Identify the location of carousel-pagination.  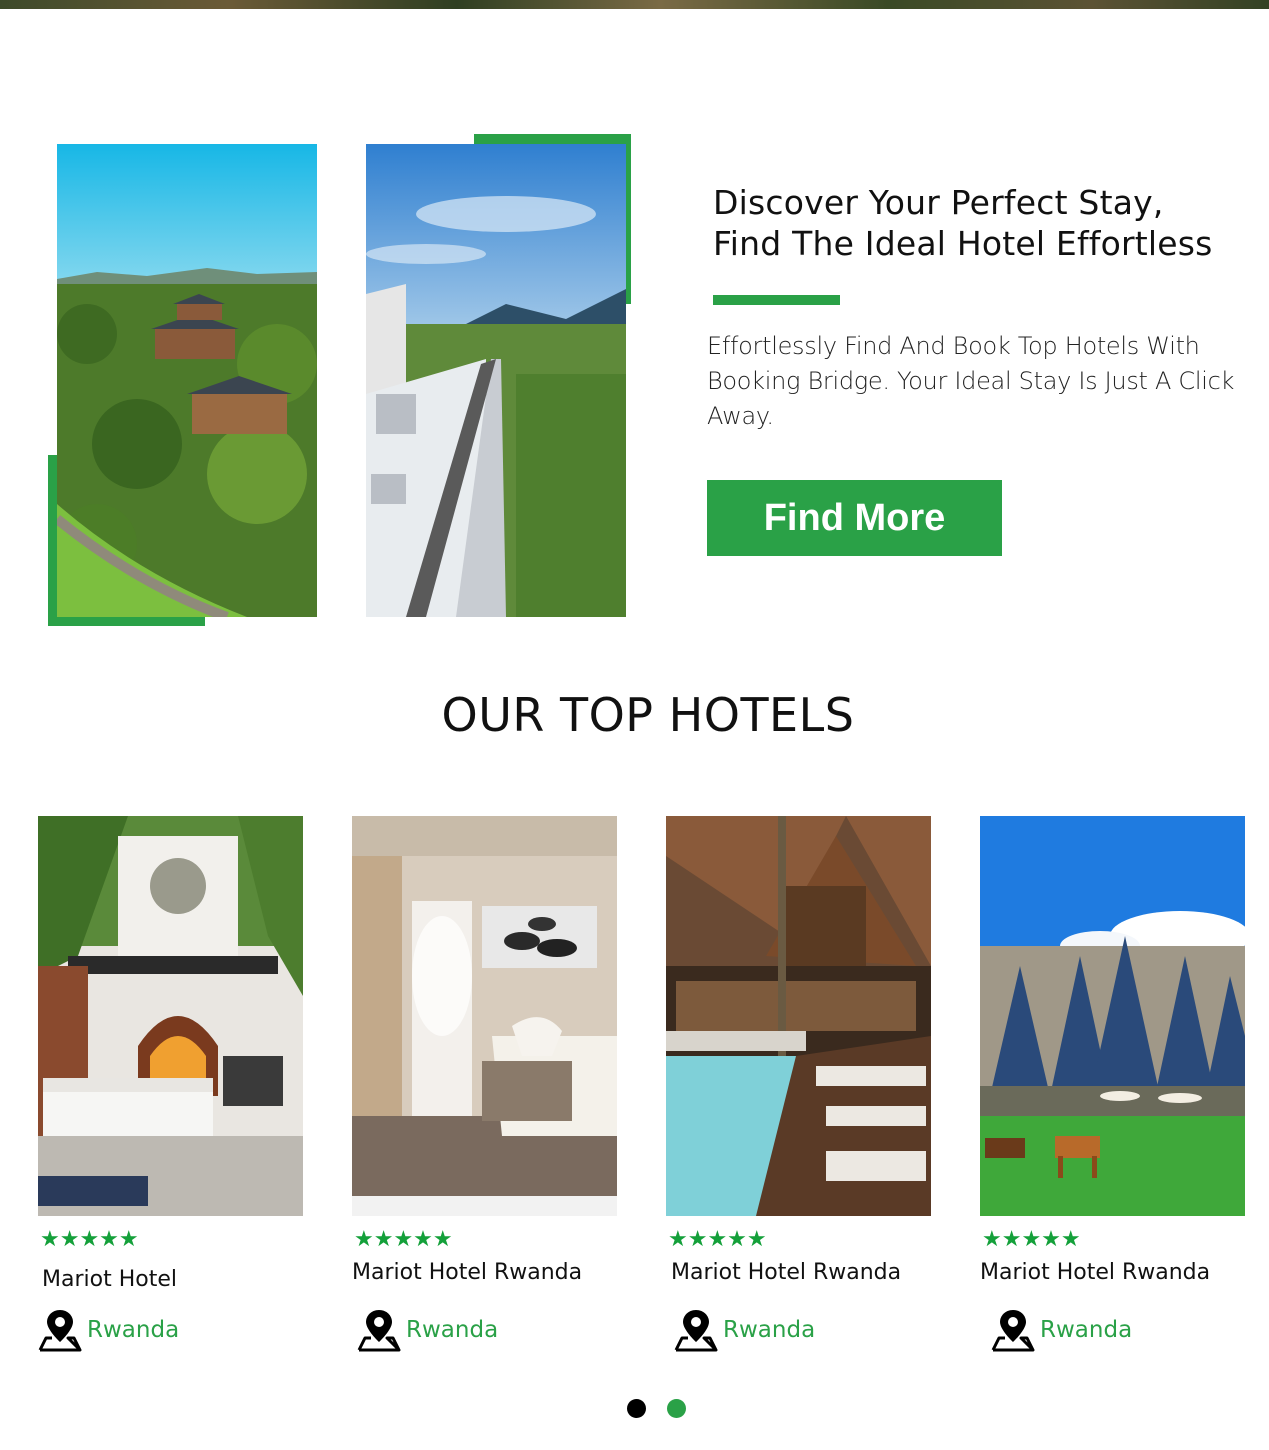
(656, 1408).